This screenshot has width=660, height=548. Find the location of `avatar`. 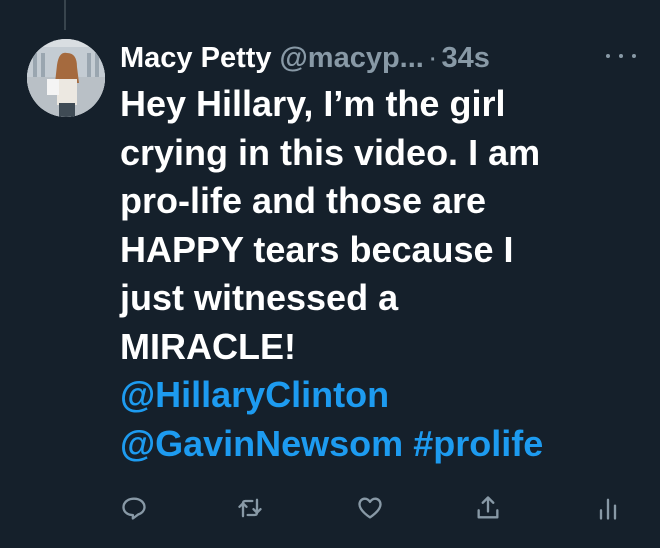

avatar is located at coordinates (66, 78).